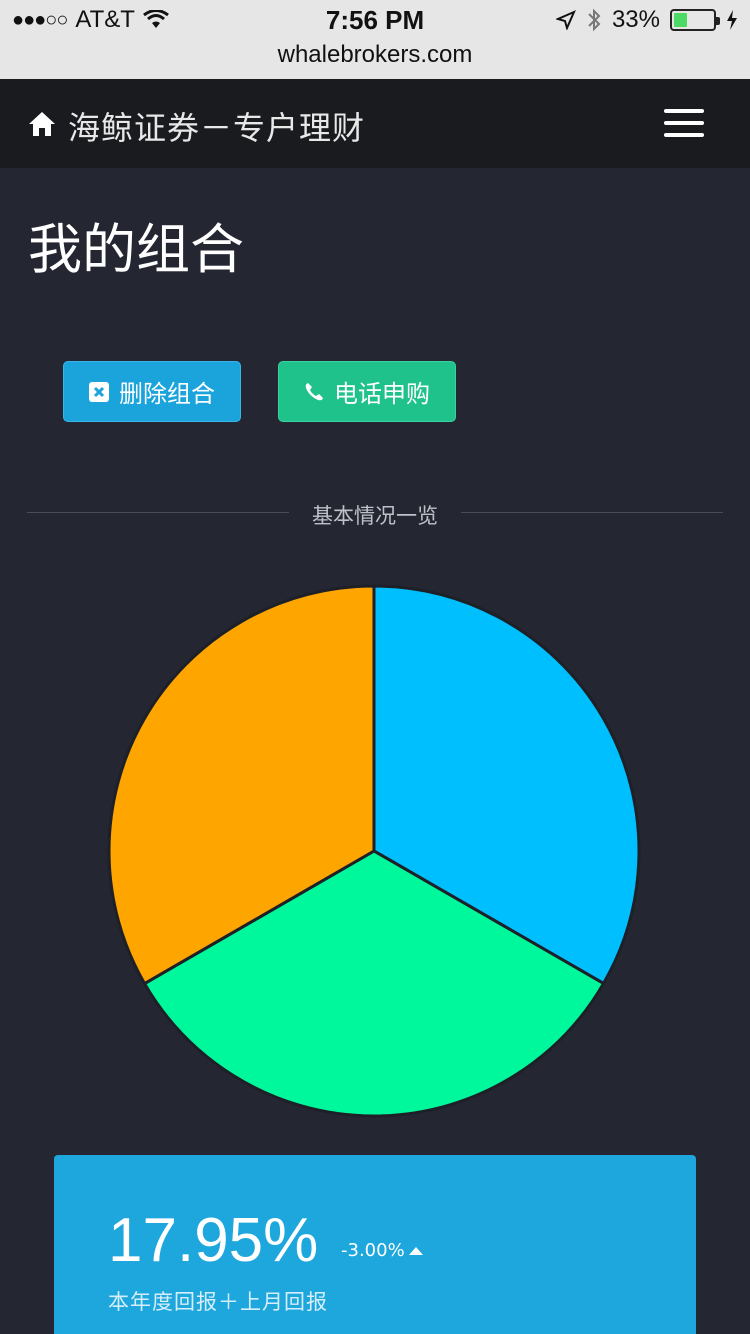 The height and width of the screenshot is (1334, 750). Describe the element at coordinates (415, 1250) in the screenshot. I see `caret-up-icon` at that location.